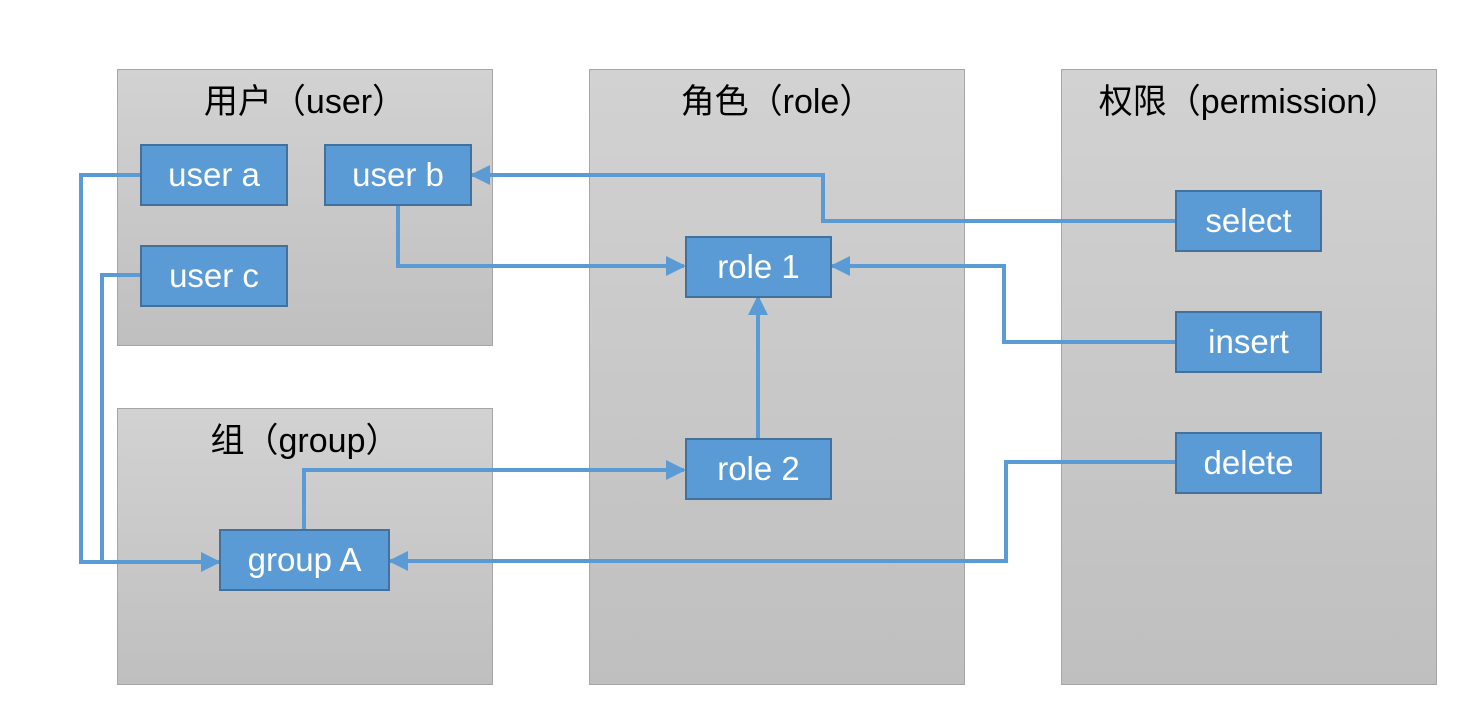 The width and height of the screenshot is (1470, 715). I want to click on node-insert: insert, so click(1248, 342).